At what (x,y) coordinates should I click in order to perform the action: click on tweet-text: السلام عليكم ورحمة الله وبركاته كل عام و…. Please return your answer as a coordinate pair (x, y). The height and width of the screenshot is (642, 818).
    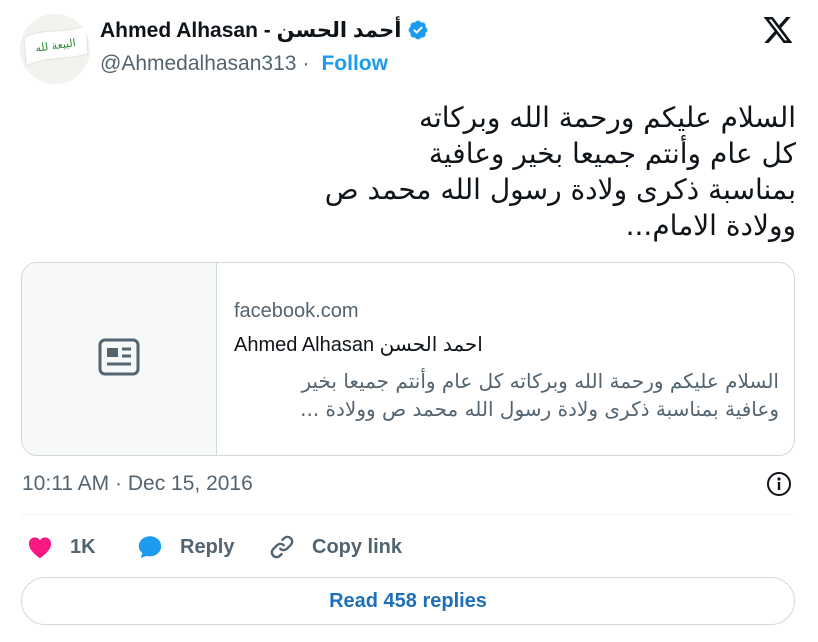
    Looking at the image, I should click on (536, 172).